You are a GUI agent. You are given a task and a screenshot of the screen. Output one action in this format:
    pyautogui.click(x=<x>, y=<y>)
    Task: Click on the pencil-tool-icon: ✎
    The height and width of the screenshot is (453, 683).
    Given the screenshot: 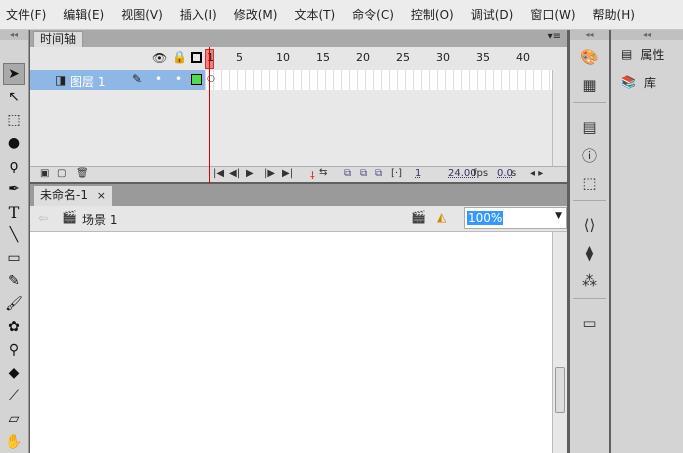 What is the action you would take?
    pyautogui.click(x=14, y=281)
    